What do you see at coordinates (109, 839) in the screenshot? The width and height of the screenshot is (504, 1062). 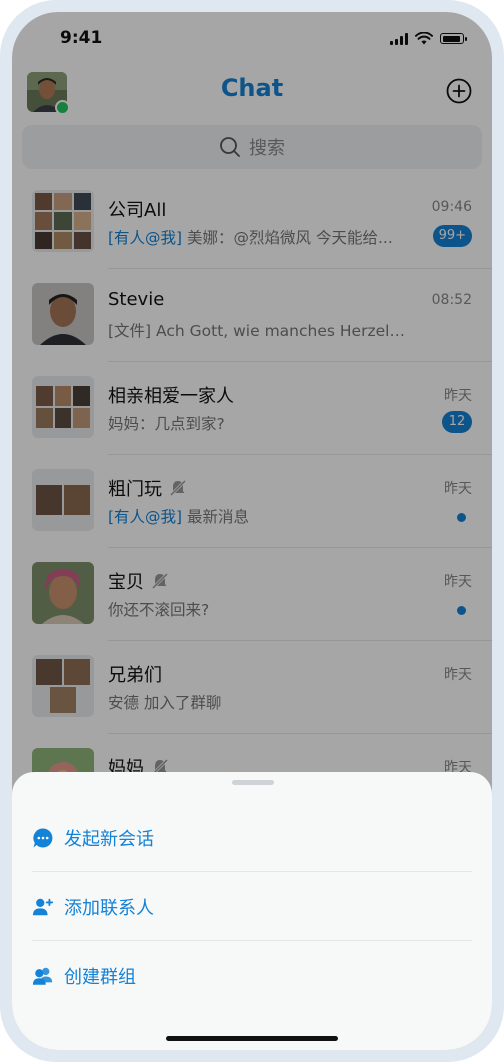 I see `sheet-item-label: 发起新会话` at bounding box center [109, 839].